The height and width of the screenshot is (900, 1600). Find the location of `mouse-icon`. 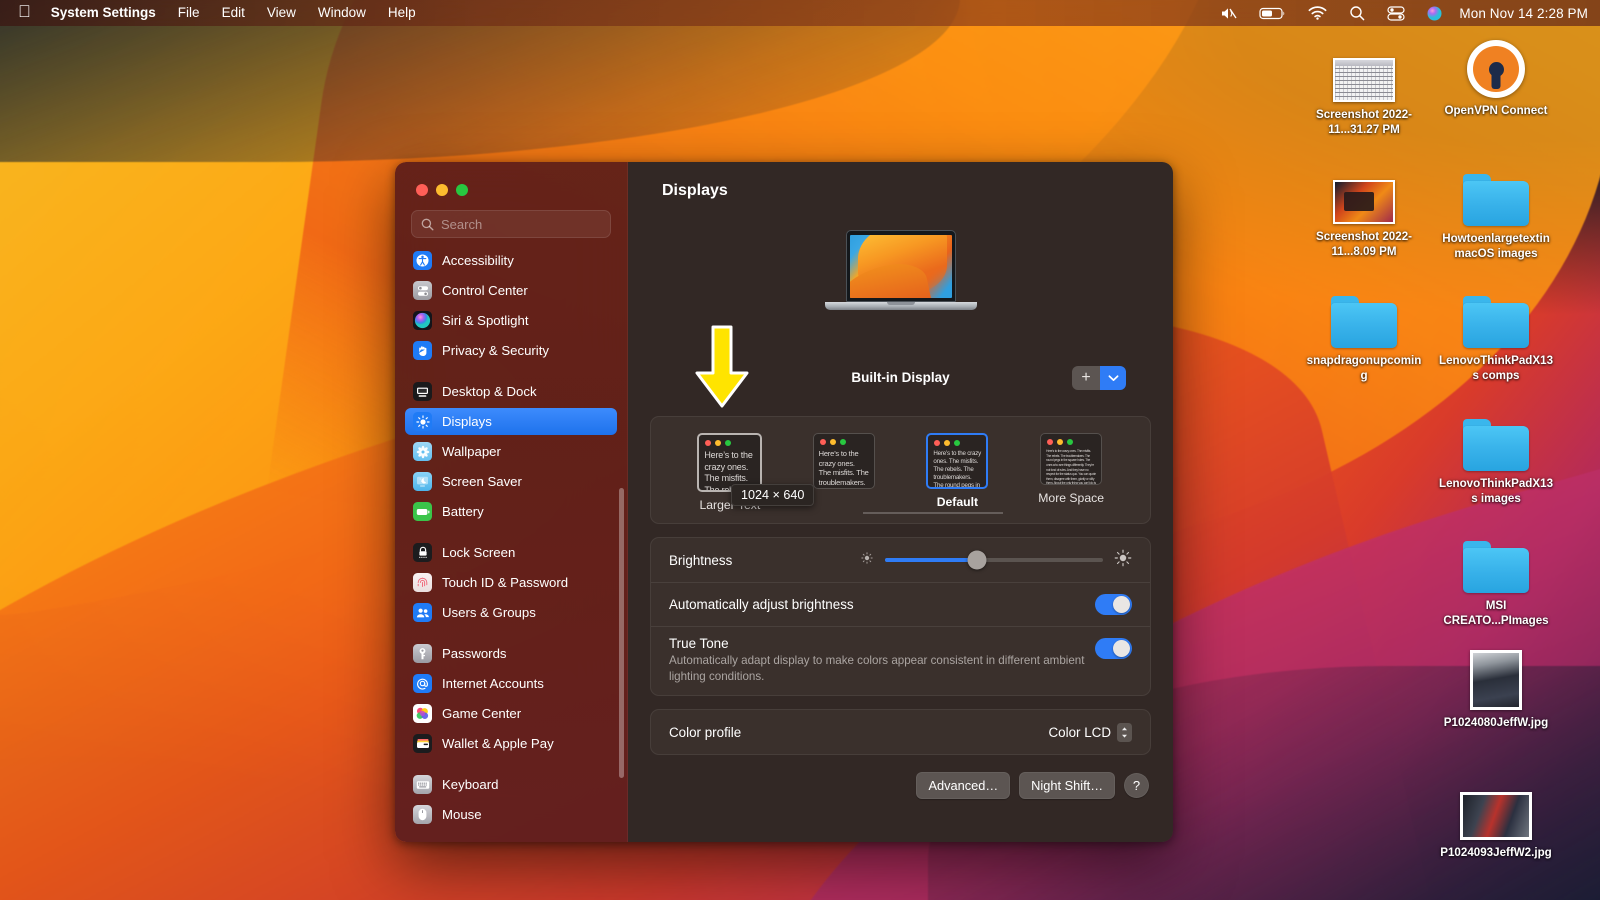

mouse-icon is located at coordinates (422, 814).